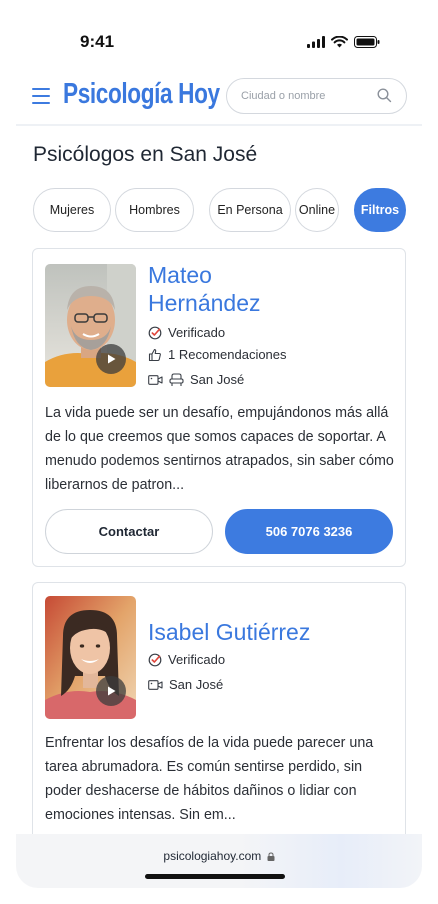 The image size is (438, 904). What do you see at coordinates (154, 210) in the screenshot?
I see `filter-chip-hombres: Hombres` at bounding box center [154, 210].